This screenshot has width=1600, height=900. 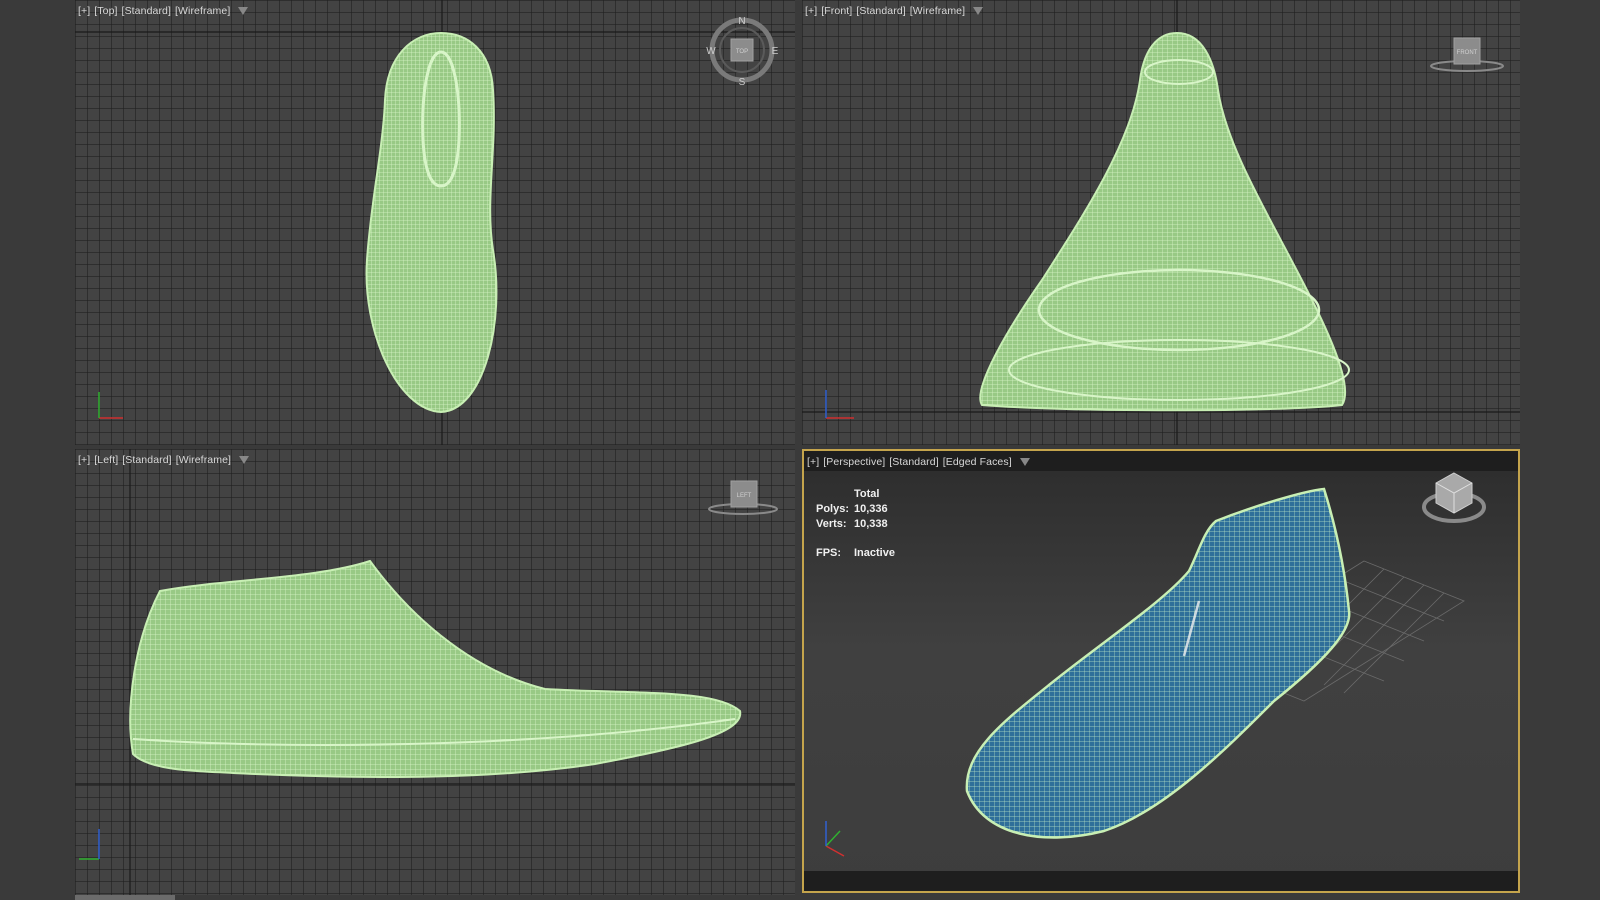 I want to click on viewport-point-of-view-menu: [Top], so click(x=105, y=11).